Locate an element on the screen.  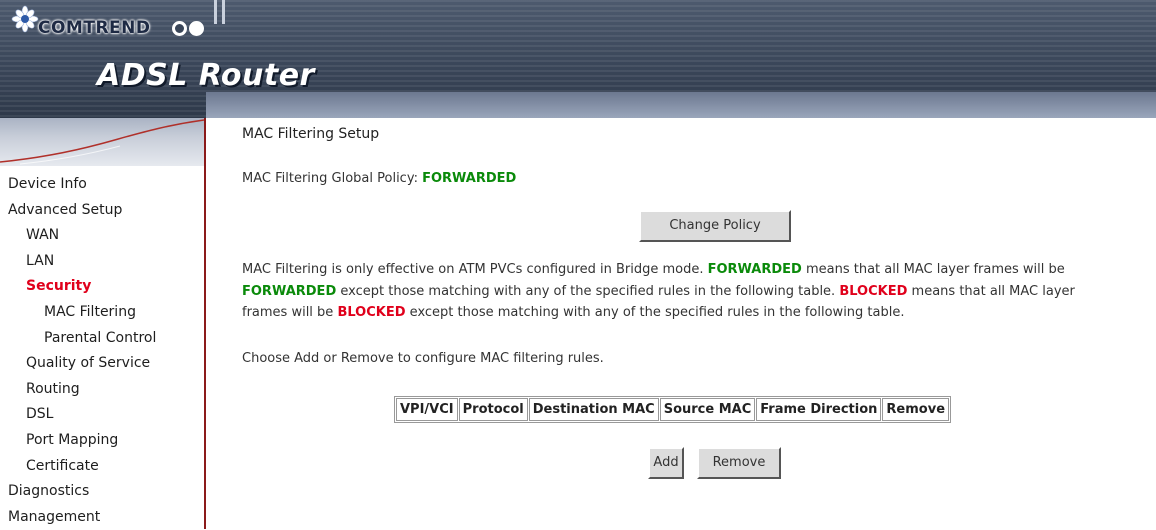
sidebar-item-certificate: Certificate is located at coordinates (102, 467).